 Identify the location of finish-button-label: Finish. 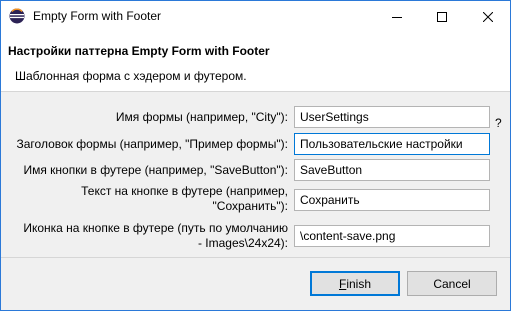
(355, 283).